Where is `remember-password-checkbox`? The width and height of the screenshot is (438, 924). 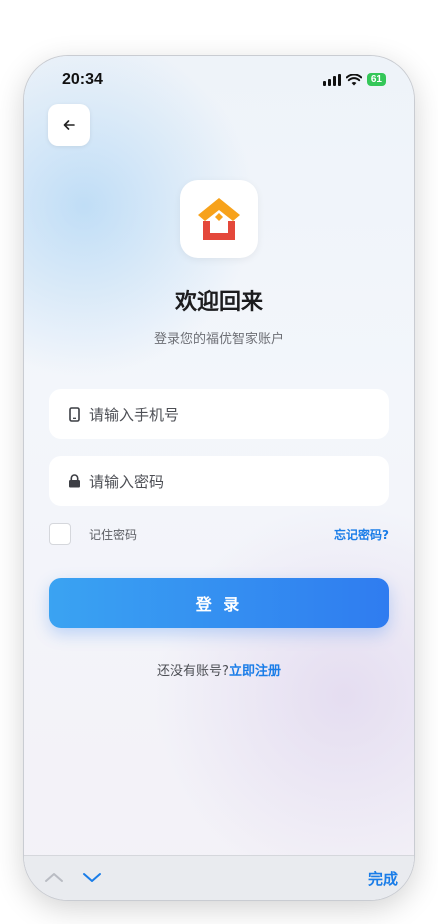 remember-password-checkbox is located at coordinates (60, 534).